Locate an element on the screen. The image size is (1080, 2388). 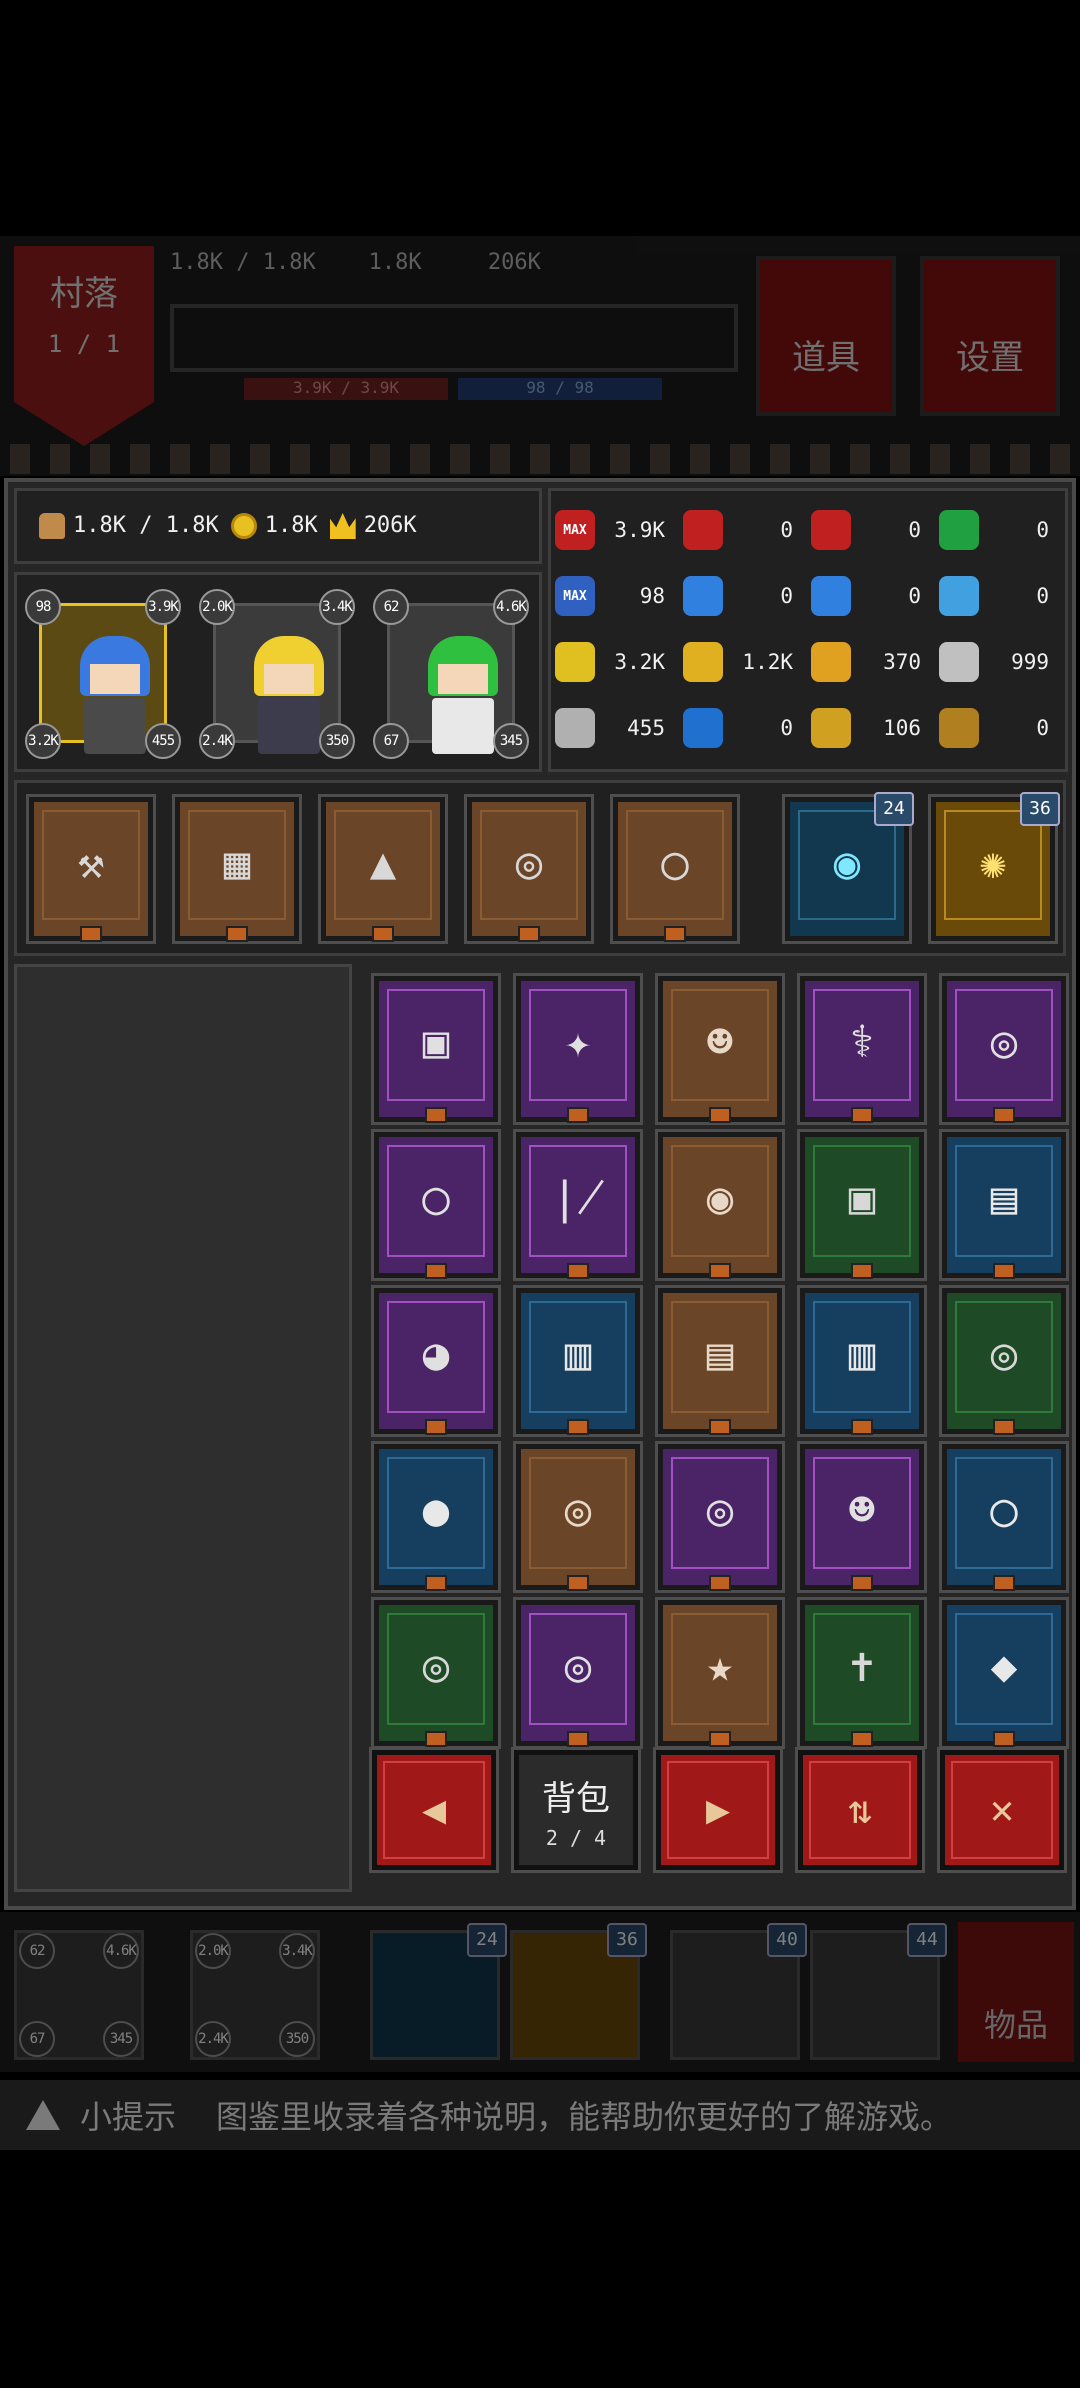
stat-item: 455 is located at coordinates (619, 728).